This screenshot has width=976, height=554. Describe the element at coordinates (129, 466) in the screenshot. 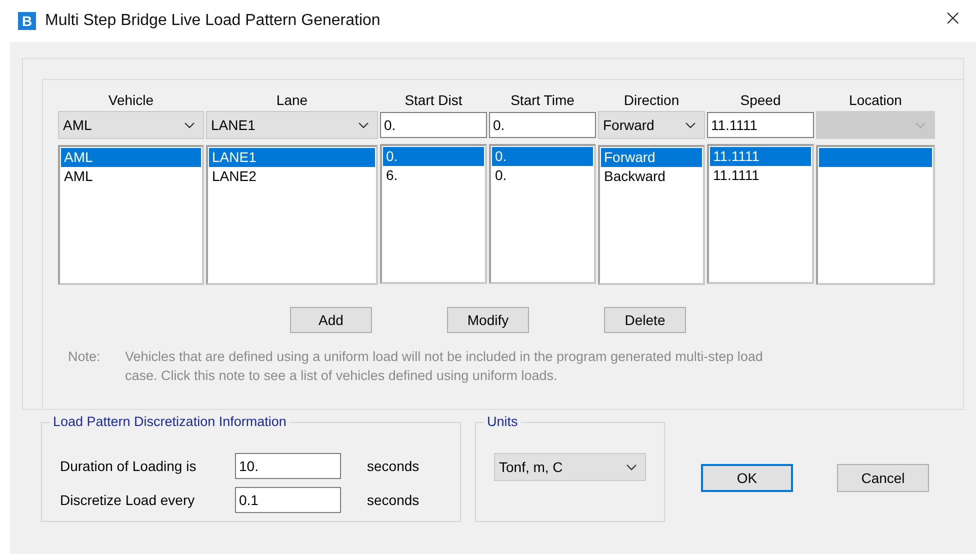

I see `field-label: Duration of Loading is` at that location.